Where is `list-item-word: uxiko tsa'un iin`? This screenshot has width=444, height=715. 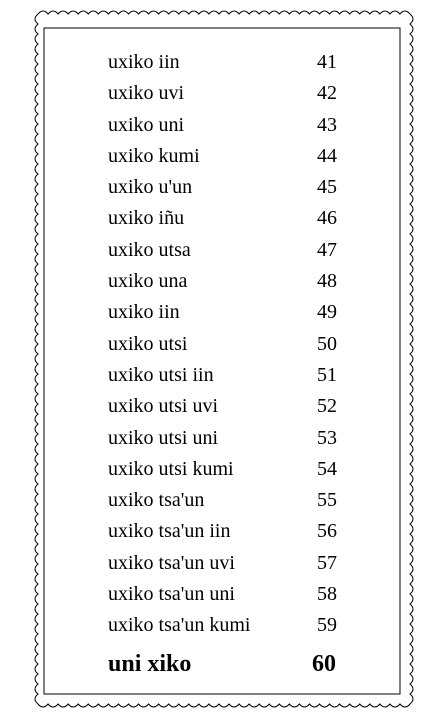 list-item-word: uxiko tsa'un iin is located at coordinates (169, 531).